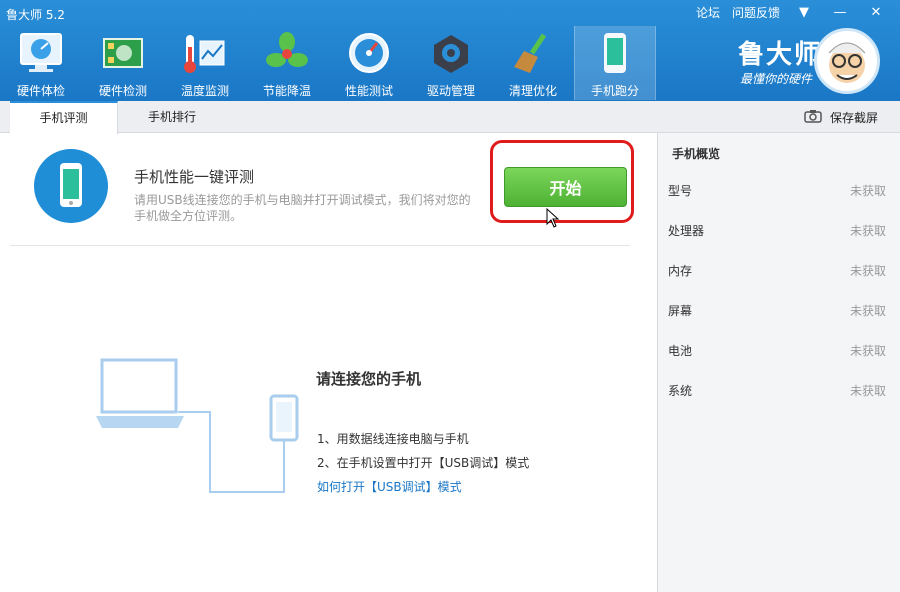 This screenshot has height=592, width=900. Describe the element at coordinates (777, 232) in the screenshot. I see `overview-row: 处理器 未获取` at that location.